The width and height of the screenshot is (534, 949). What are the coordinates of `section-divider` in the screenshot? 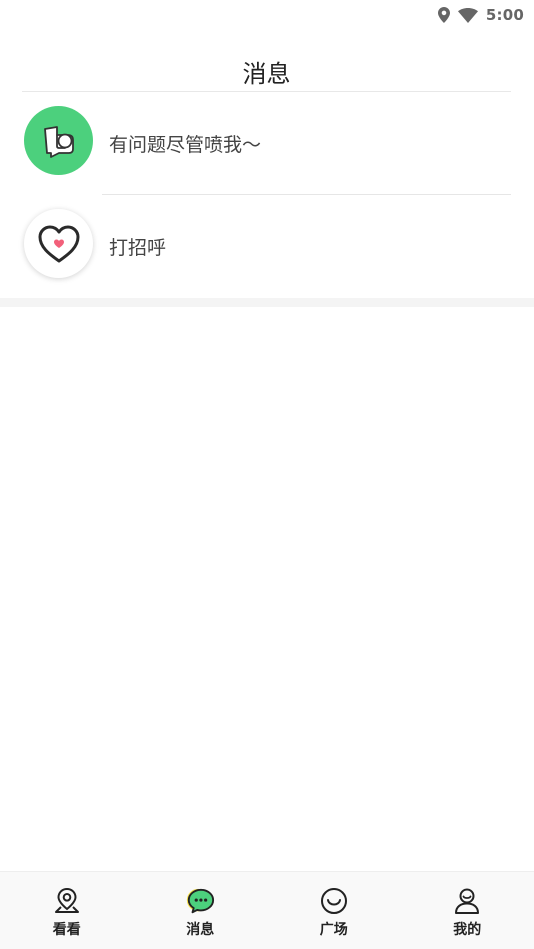 It's located at (267, 302).